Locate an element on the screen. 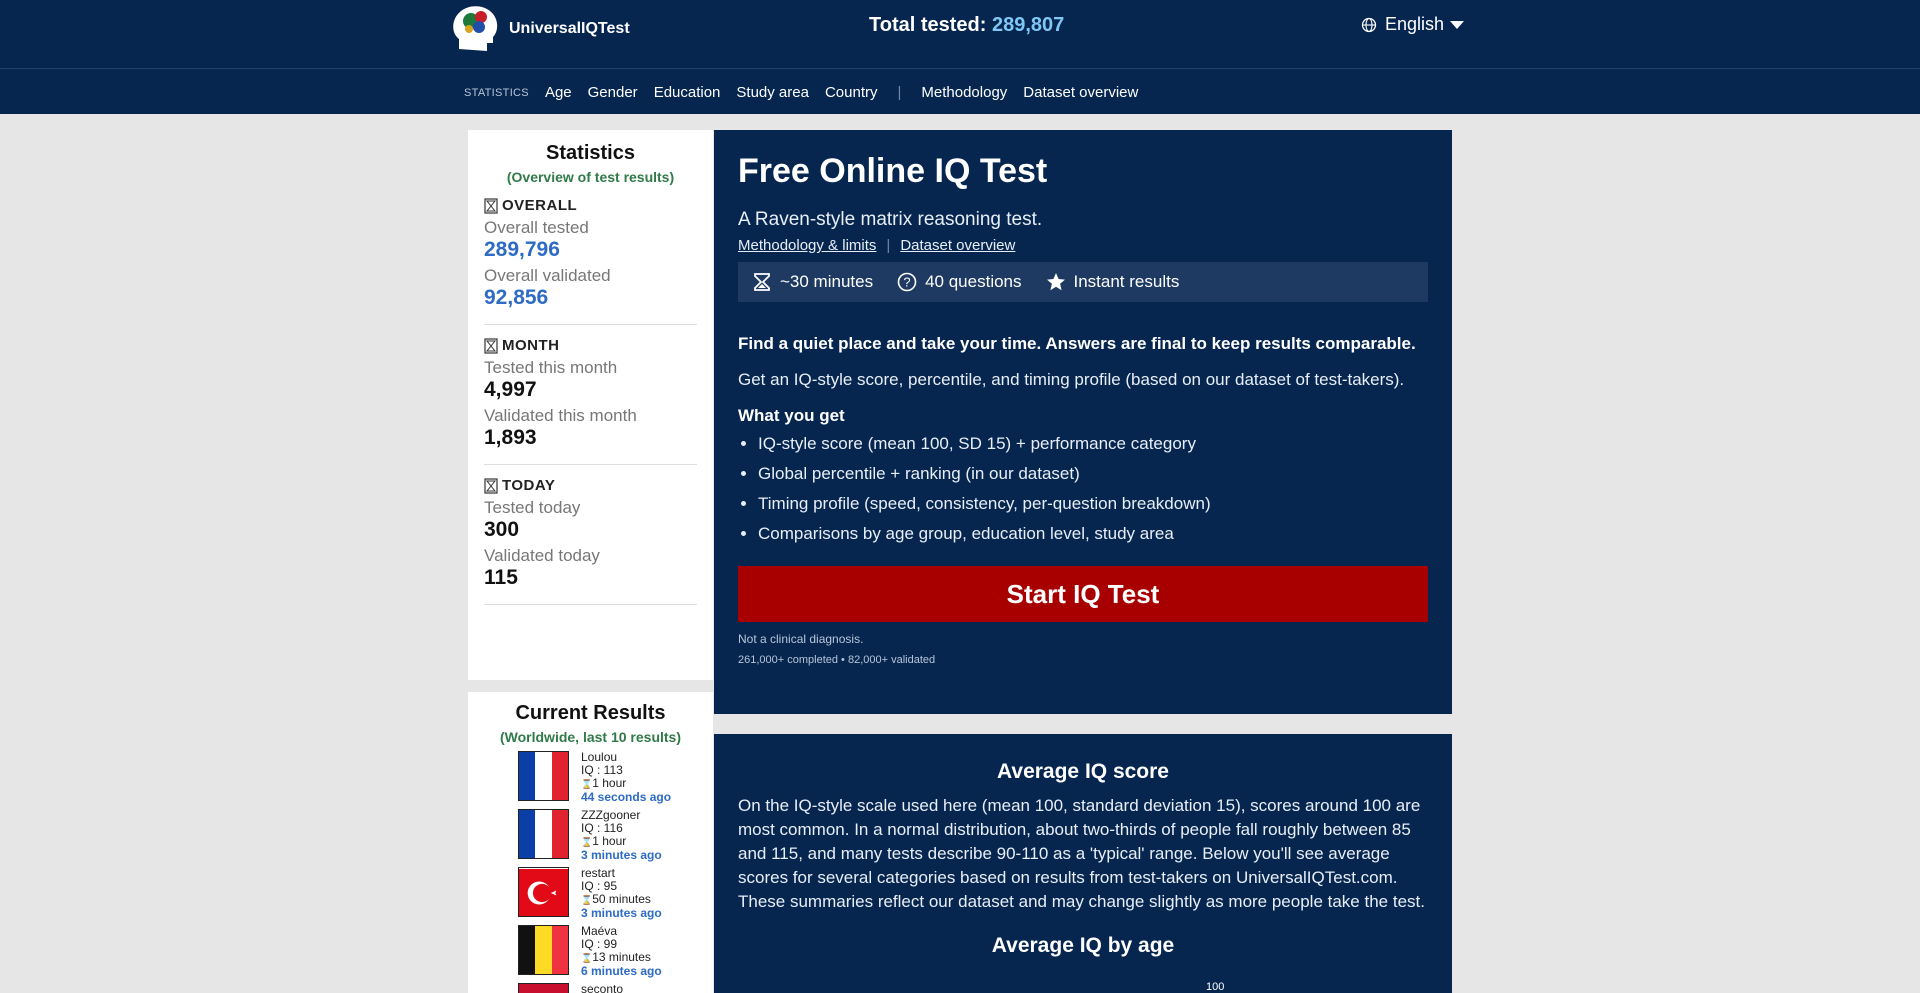  result-duration: ⌛50 minutes is located at coordinates (621, 900).